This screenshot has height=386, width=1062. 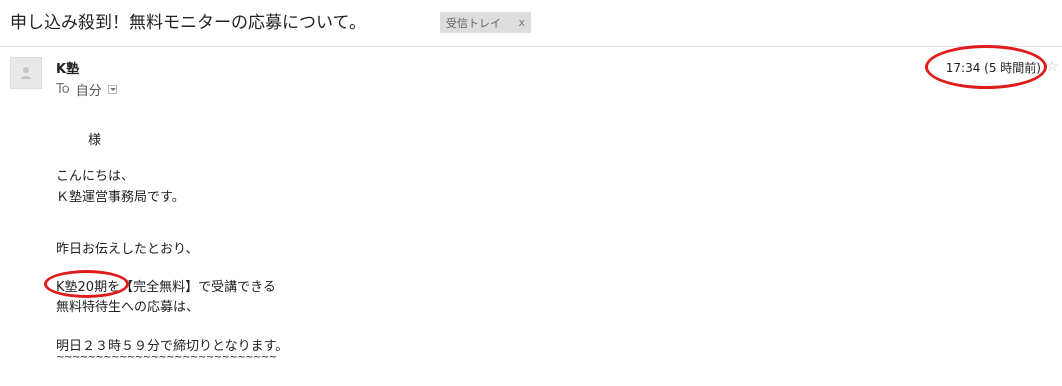 What do you see at coordinates (95, 140) in the screenshot?
I see `salutation: 様` at bounding box center [95, 140].